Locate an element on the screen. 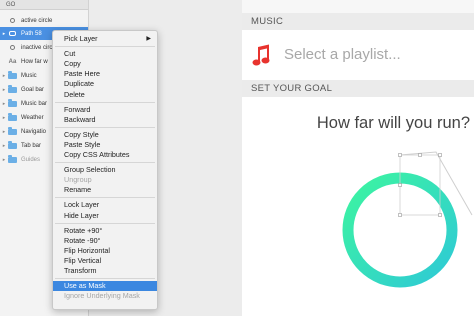  menu-item-label: Rotate -90° is located at coordinates (82, 240).